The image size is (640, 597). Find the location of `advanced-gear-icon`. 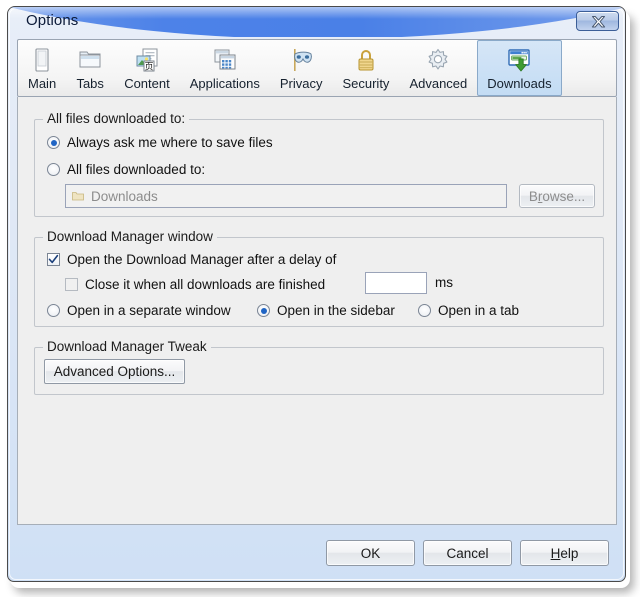

advanced-gear-icon is located at coordinates (438, 59).